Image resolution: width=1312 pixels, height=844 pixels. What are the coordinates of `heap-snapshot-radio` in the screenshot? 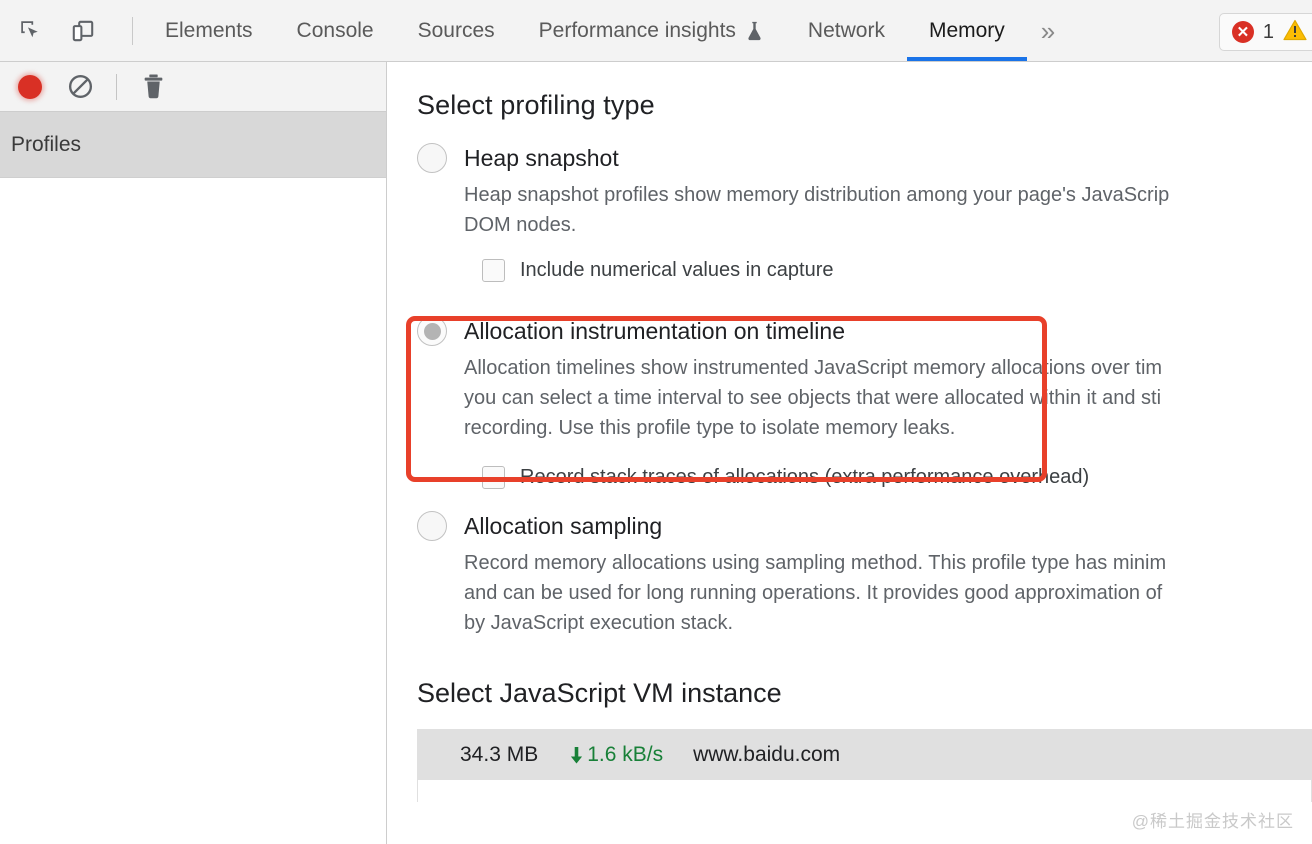 It's located at (432, 158).